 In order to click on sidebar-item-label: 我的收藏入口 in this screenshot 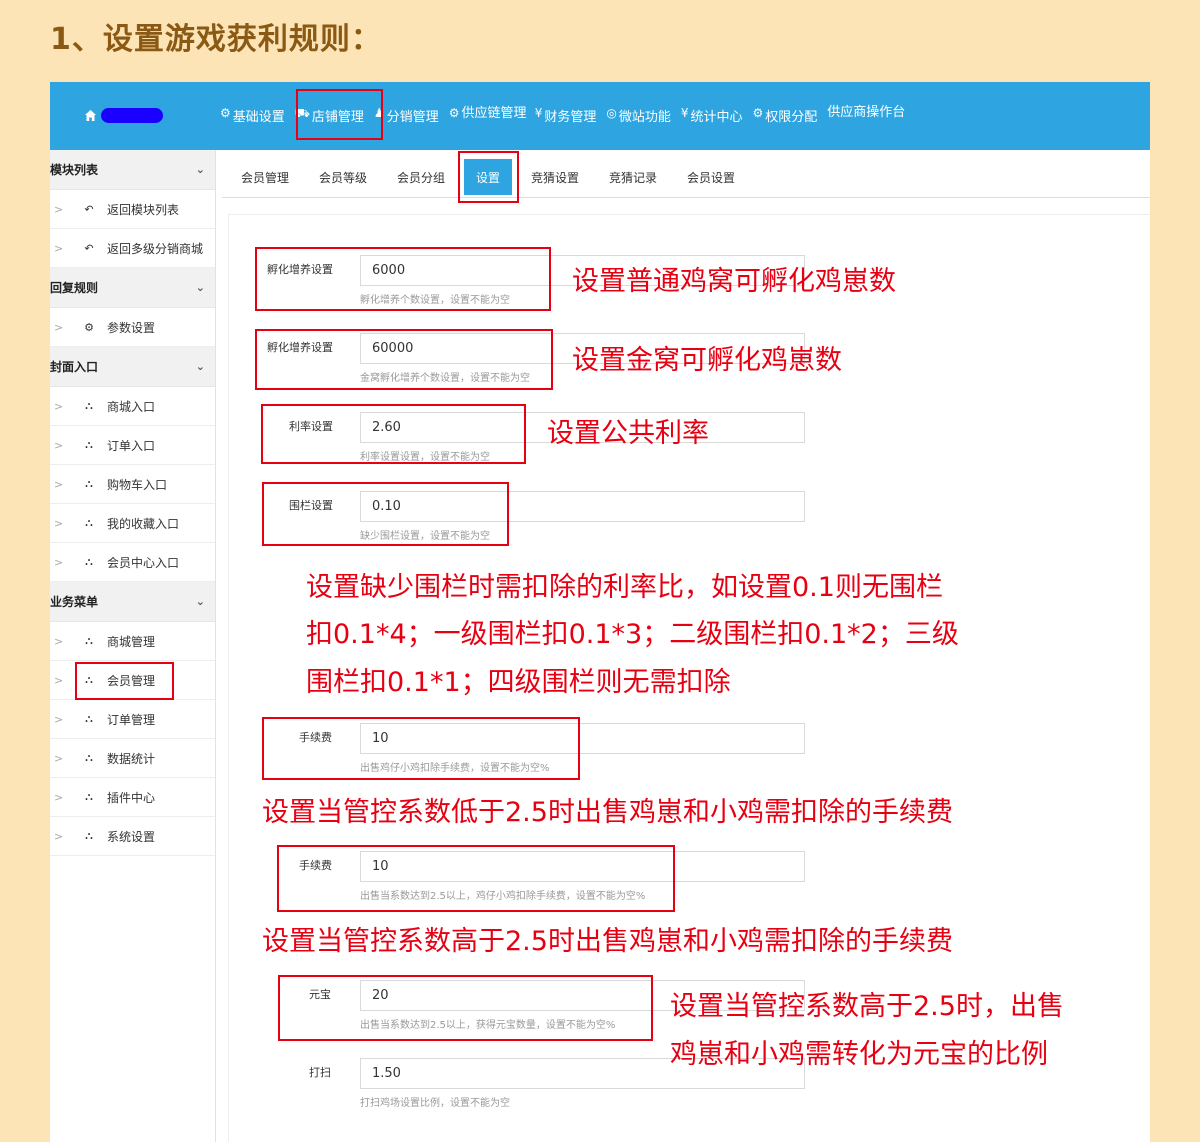, I will do `click(143, 523)`.